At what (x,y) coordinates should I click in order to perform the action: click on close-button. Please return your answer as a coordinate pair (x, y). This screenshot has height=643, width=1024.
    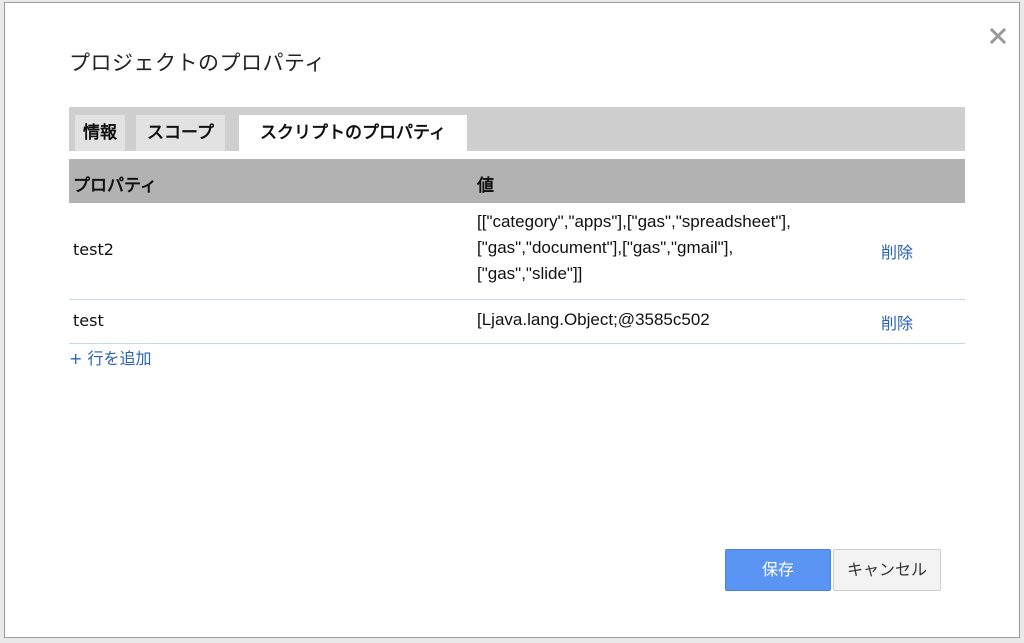
    Looking at the image, I should click on (998, 36).